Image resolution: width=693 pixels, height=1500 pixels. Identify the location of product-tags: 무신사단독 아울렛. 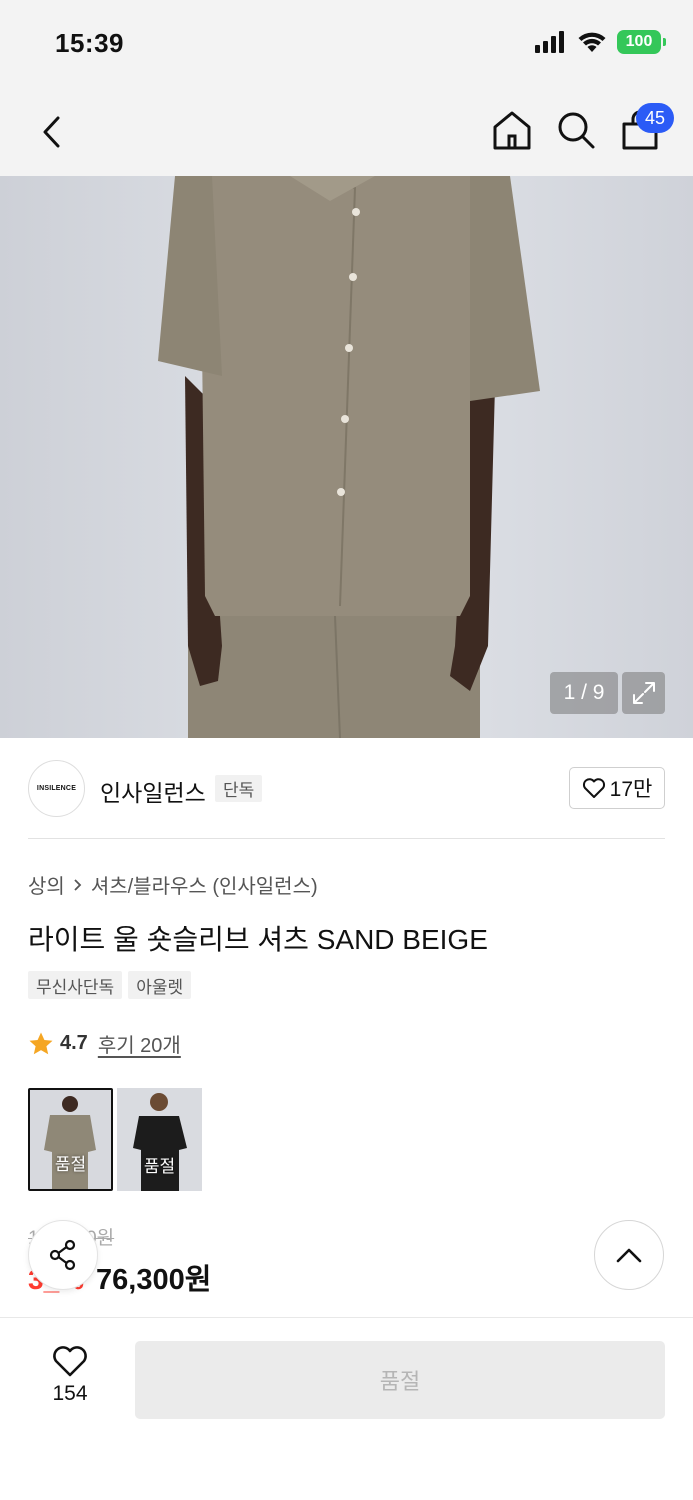
(110, 985).